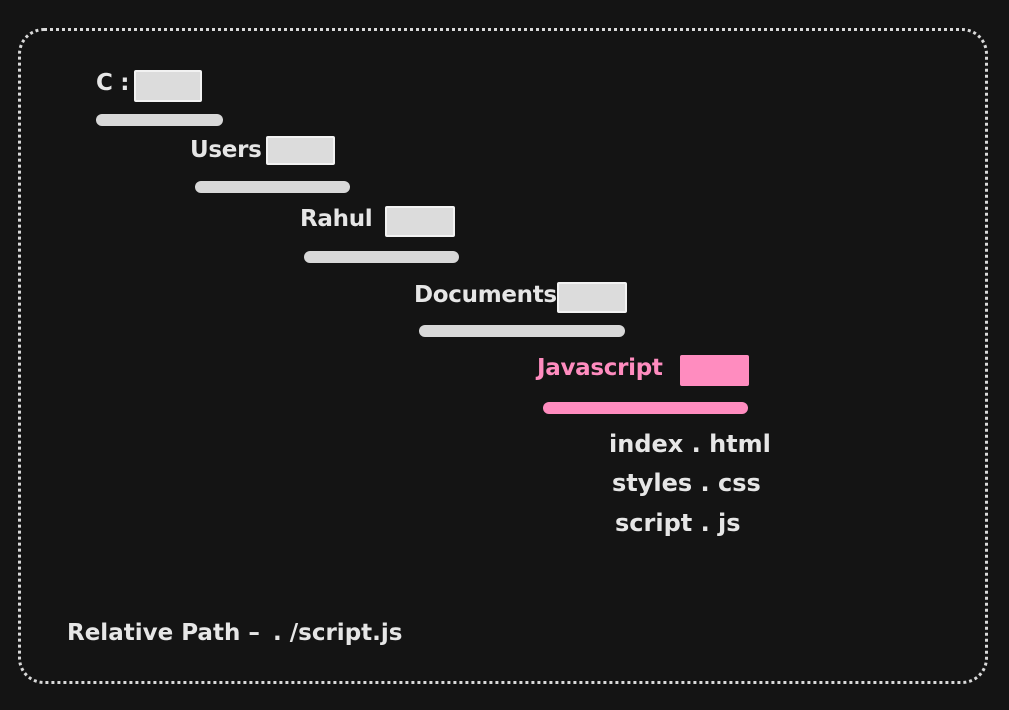 This screenshot has width=1009, height=710. What do you see at coordinates (678, 523) in the screenshot?
I see `file-script-js: script . js` at bounding box center [678, 523].